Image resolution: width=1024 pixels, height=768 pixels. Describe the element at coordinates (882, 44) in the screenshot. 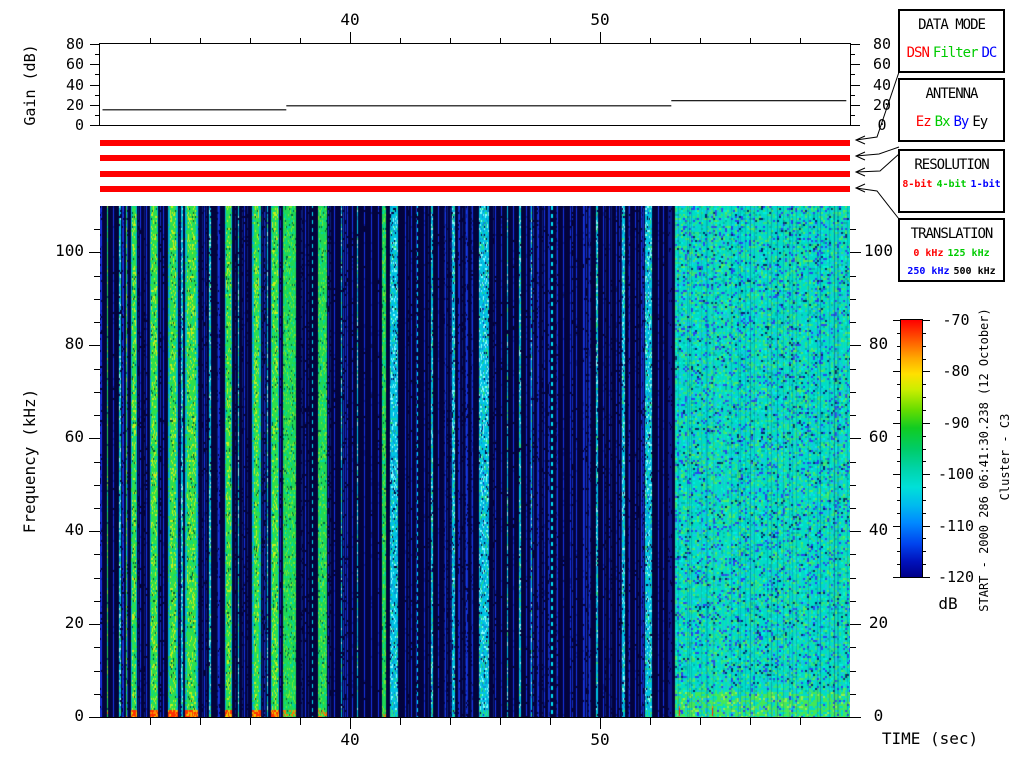

I see `gain-ytick-label-right: 80` at that location.